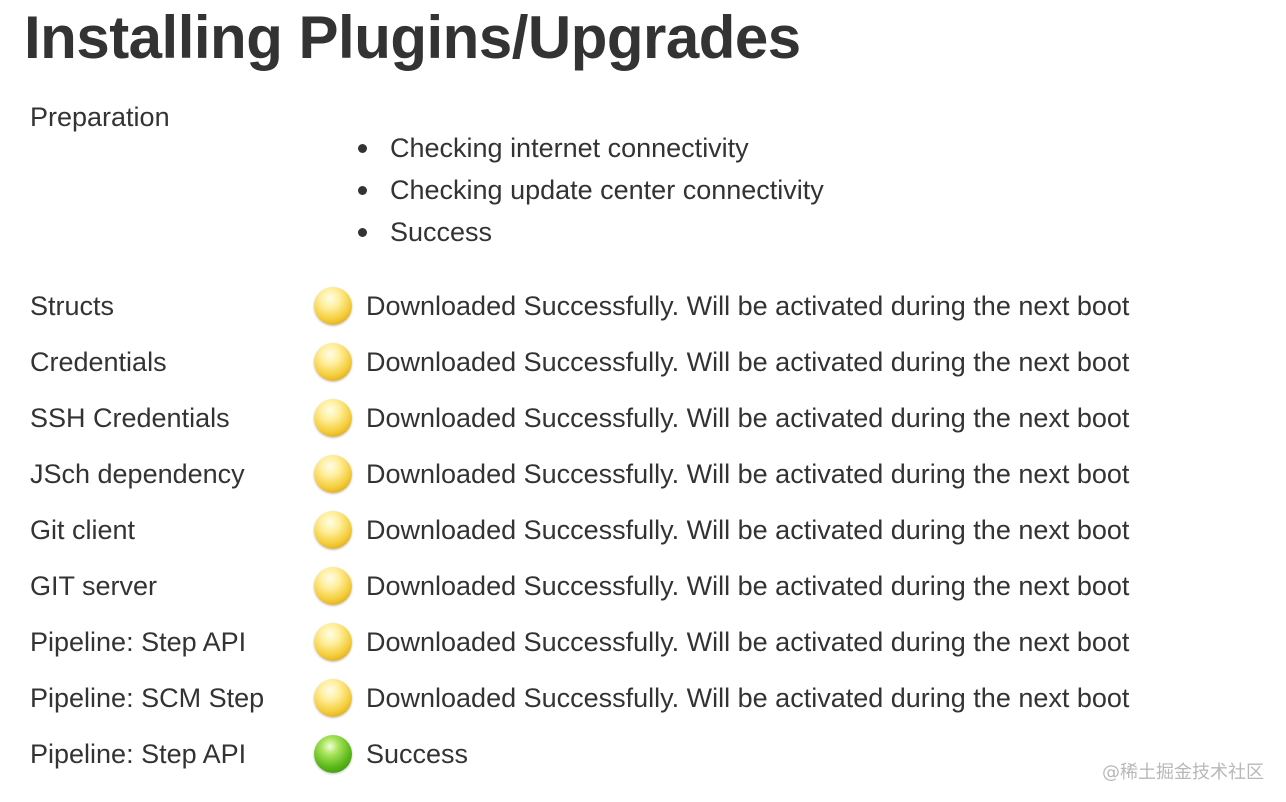  Describe the element at coordinates (100, 117) in the screenshot. I see `preparation-label: Preparation` at that location.